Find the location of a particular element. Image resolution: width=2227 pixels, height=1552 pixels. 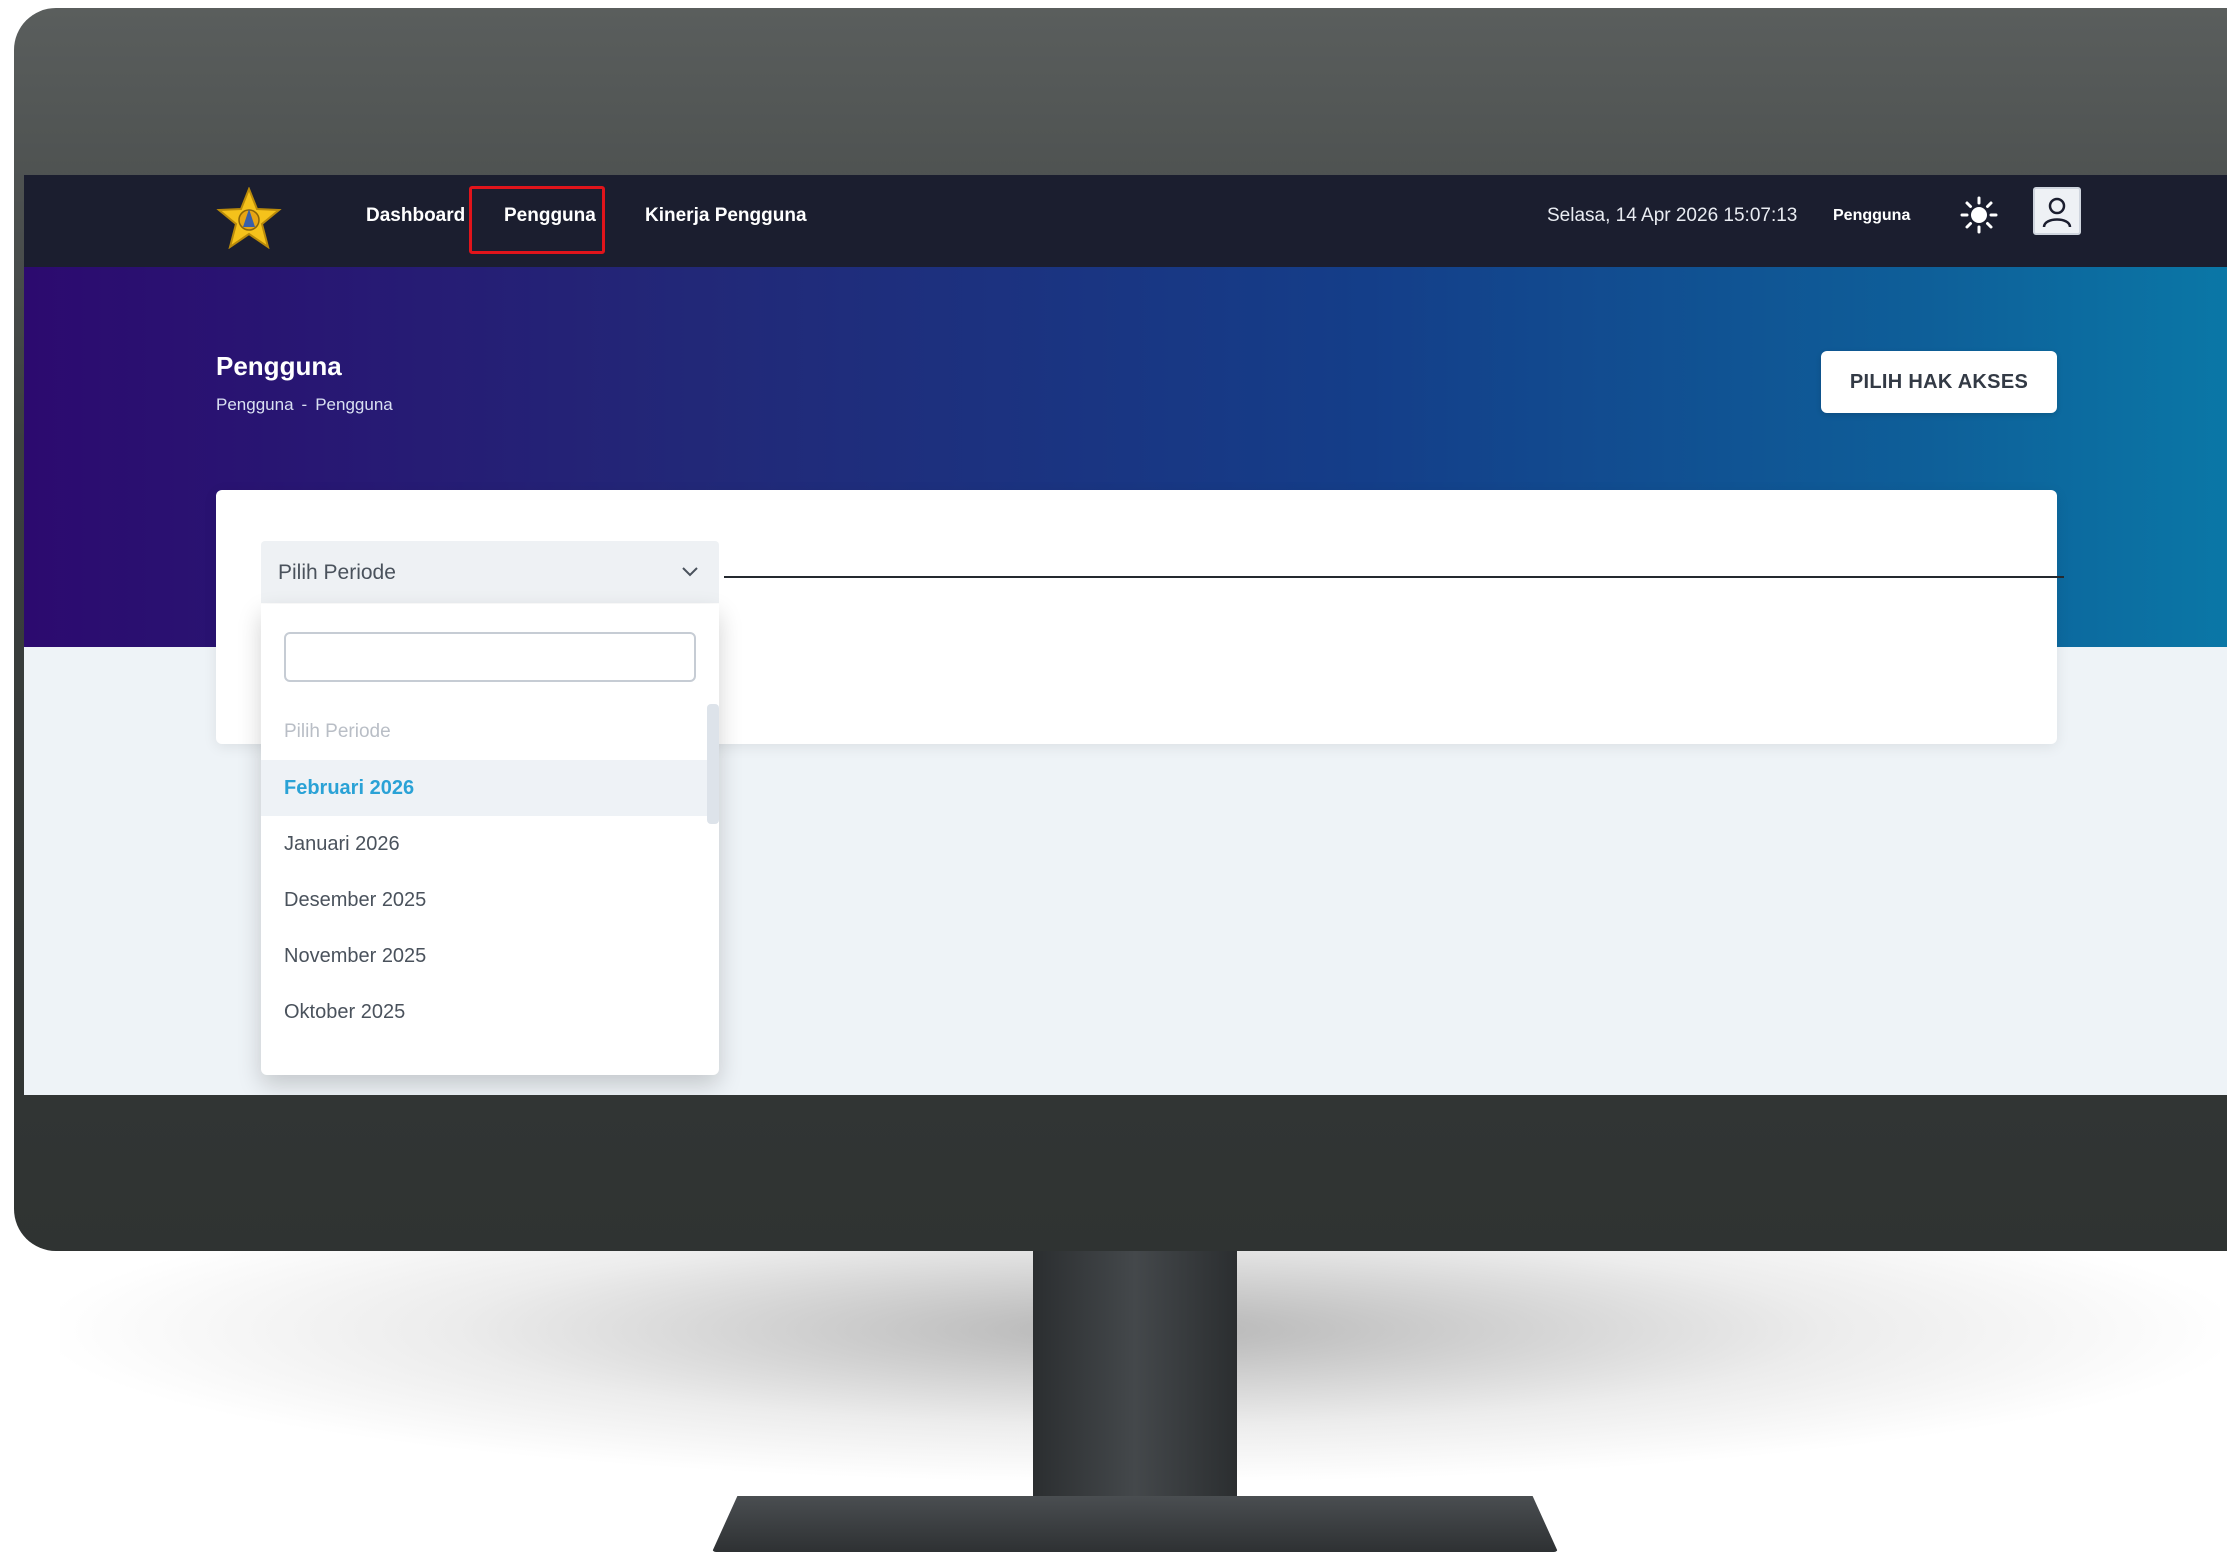

nav-pengguna-highlight is located at coordinates (537, 220).